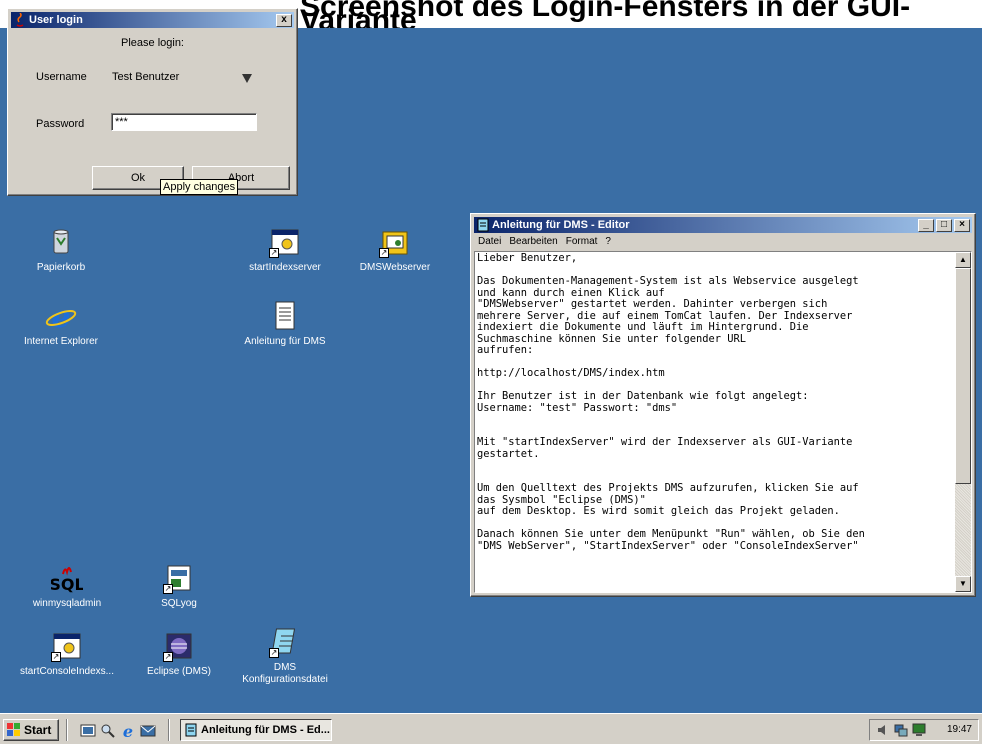 This screenshot has width=982, height=744. I want to click on desktop-icon-eclipse-dms: ↗ Eclipse (DMS), so click(179, 654).